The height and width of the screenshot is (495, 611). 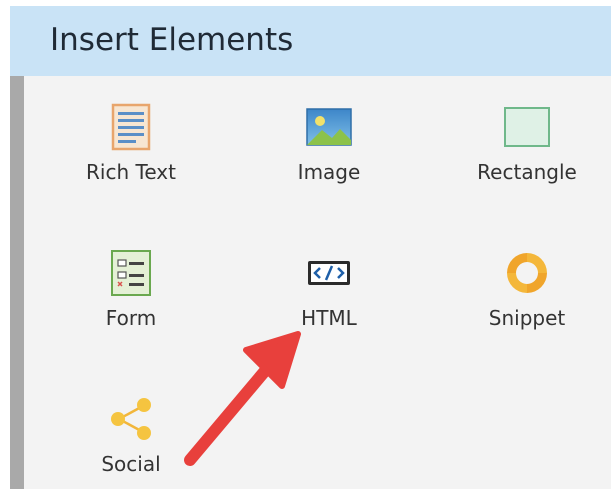 I want to click on element-label: HTML, so click(x=329, y=318).